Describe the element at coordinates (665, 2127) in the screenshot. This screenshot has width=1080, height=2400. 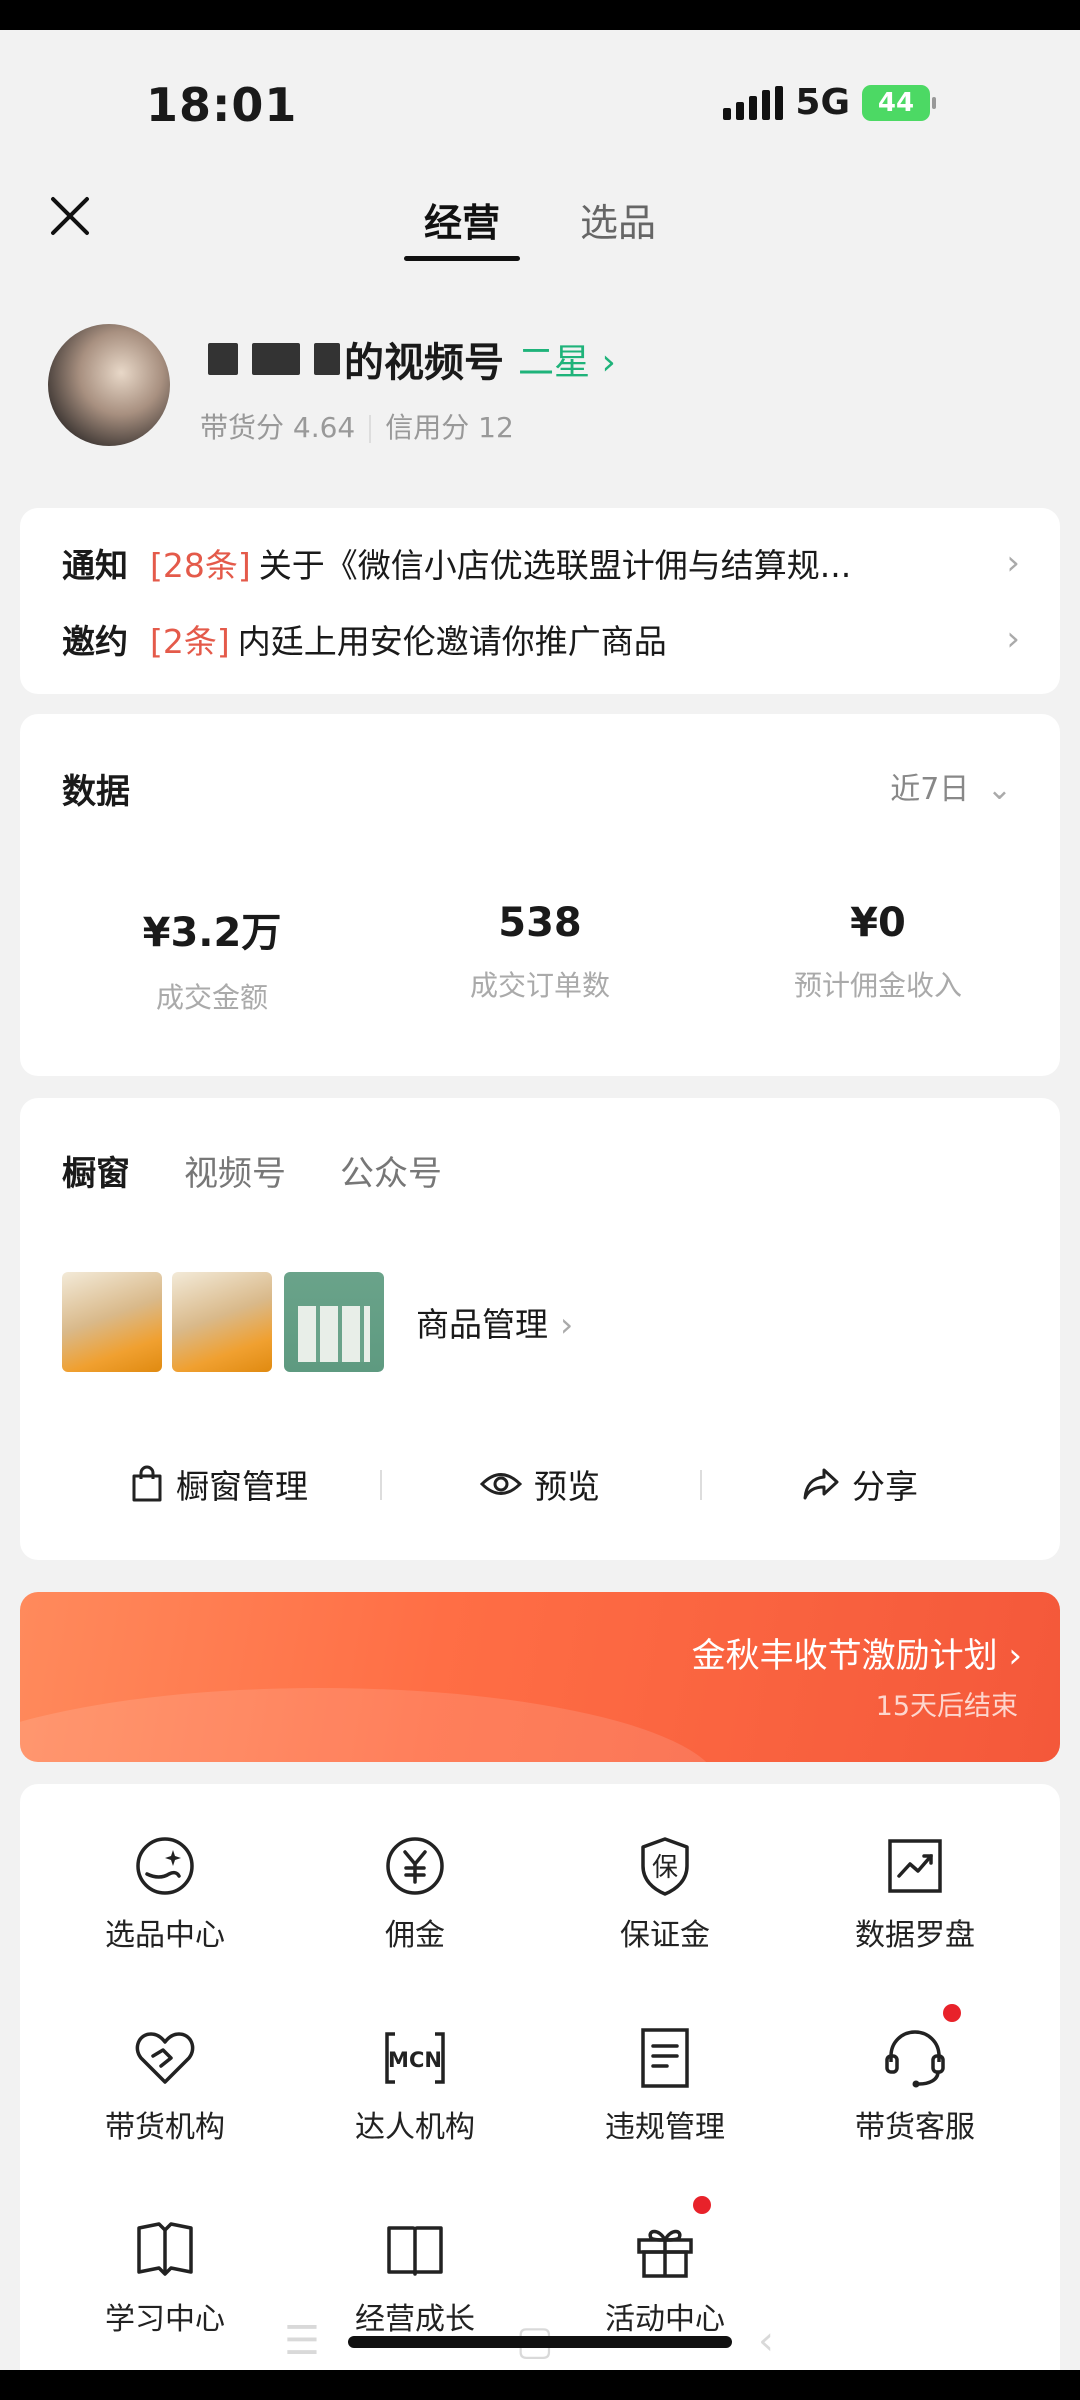
I see `grid-label: 违规管理` at that location.